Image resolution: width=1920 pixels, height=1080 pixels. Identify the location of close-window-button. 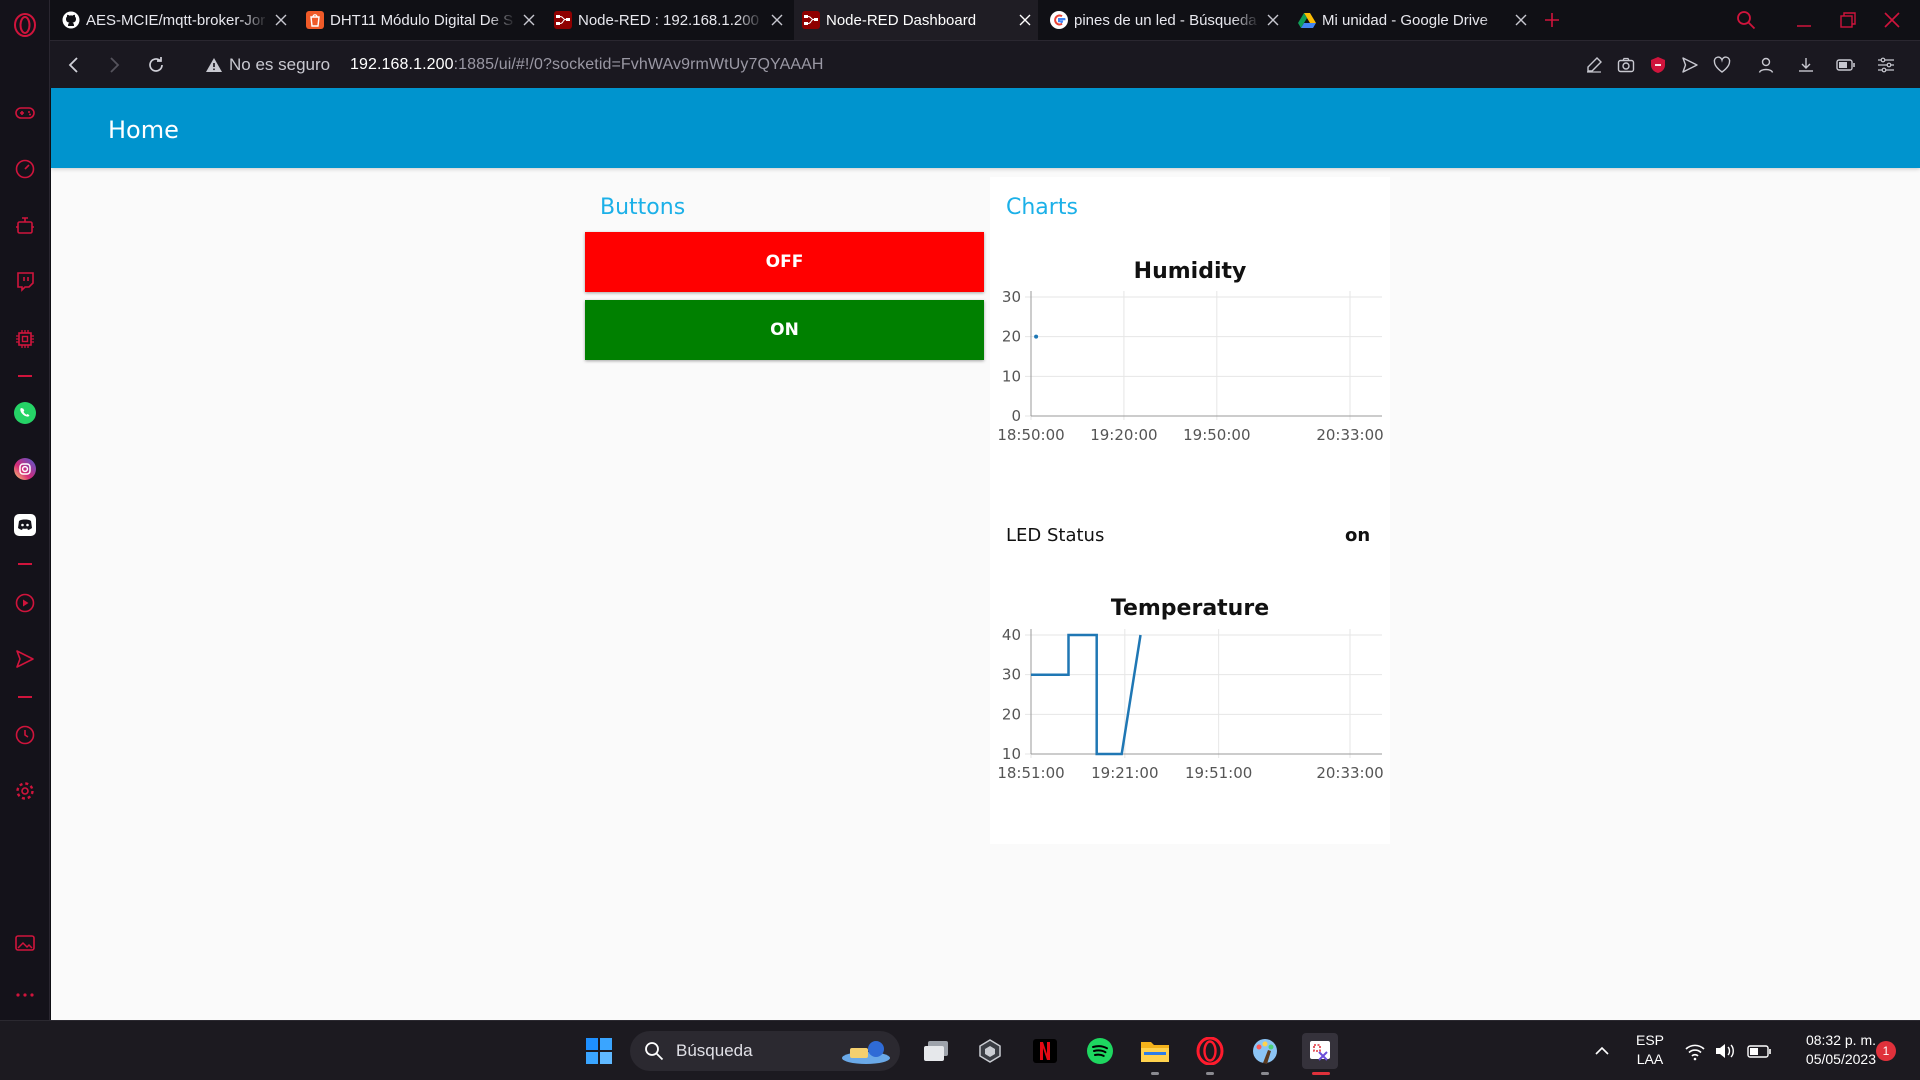
(1892, 20).